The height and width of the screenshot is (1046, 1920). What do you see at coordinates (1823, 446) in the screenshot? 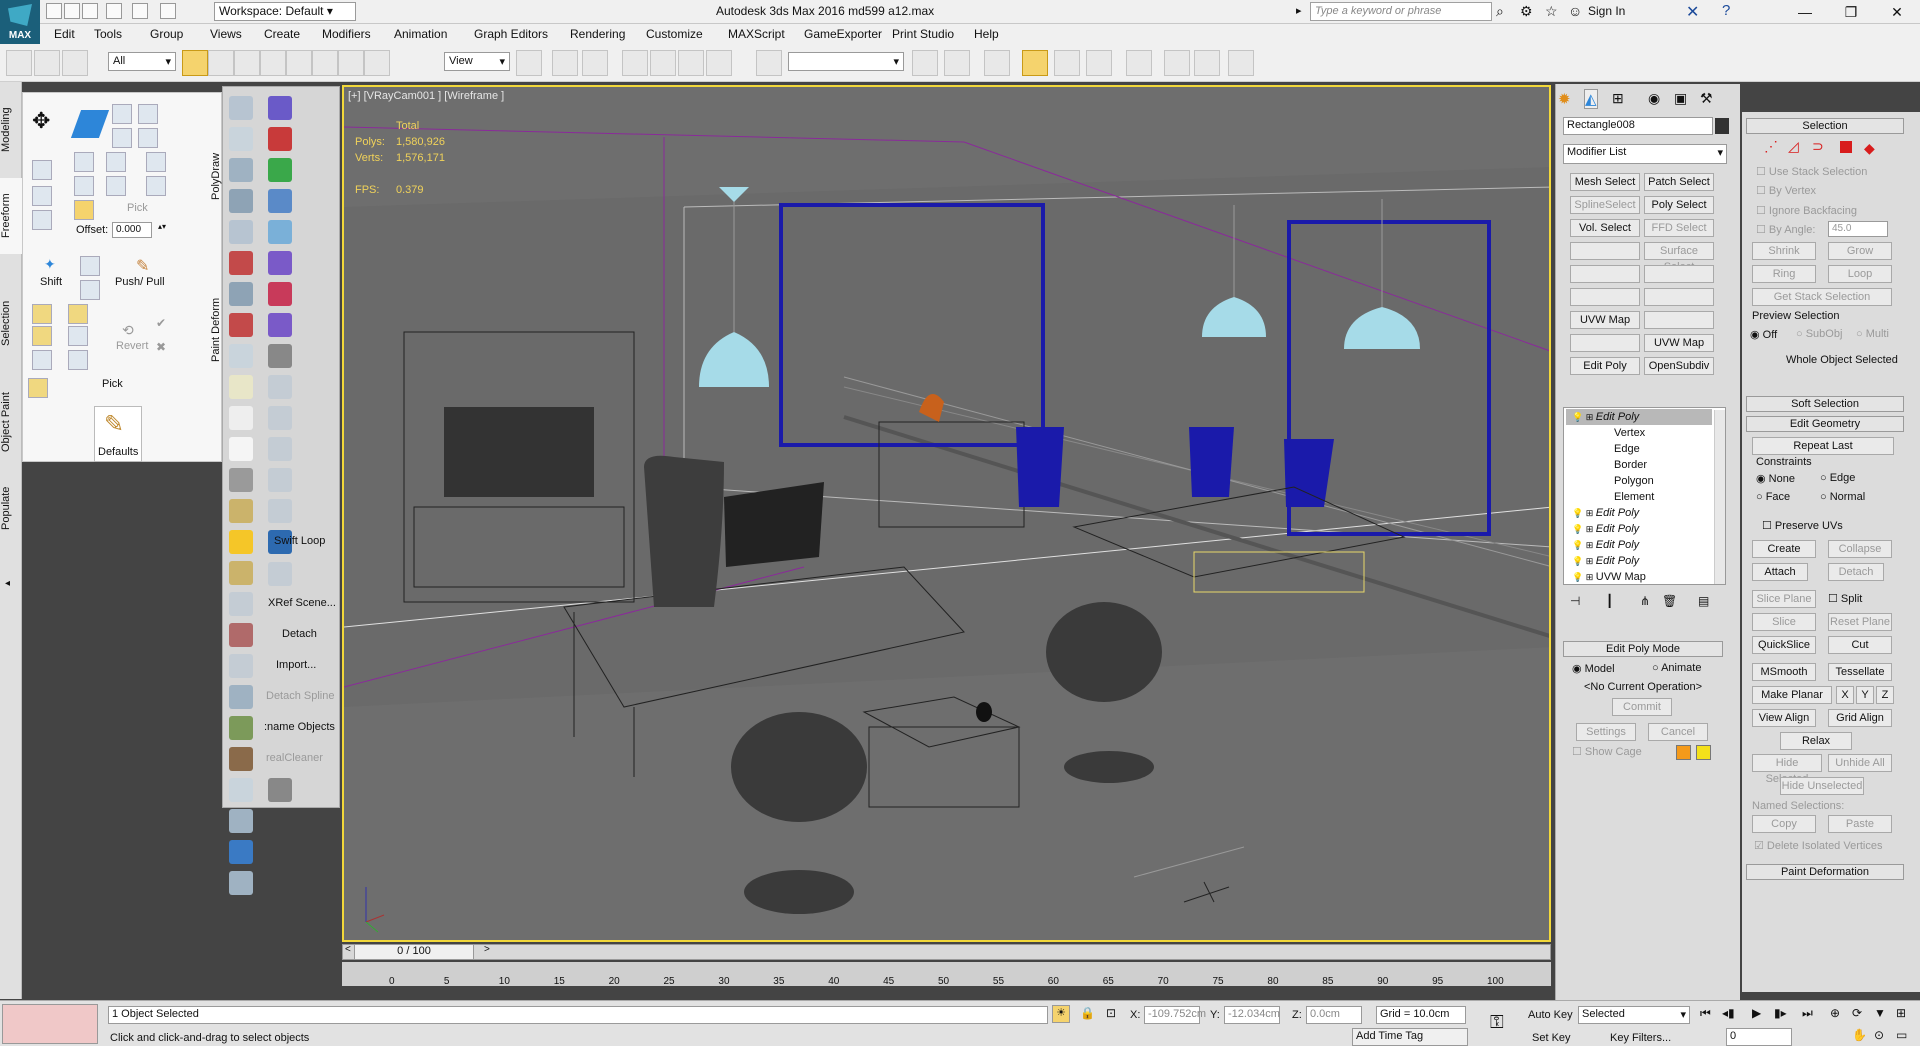
I see `repeat-last-button: Repeat Last` at bounding box center [1823, 446].